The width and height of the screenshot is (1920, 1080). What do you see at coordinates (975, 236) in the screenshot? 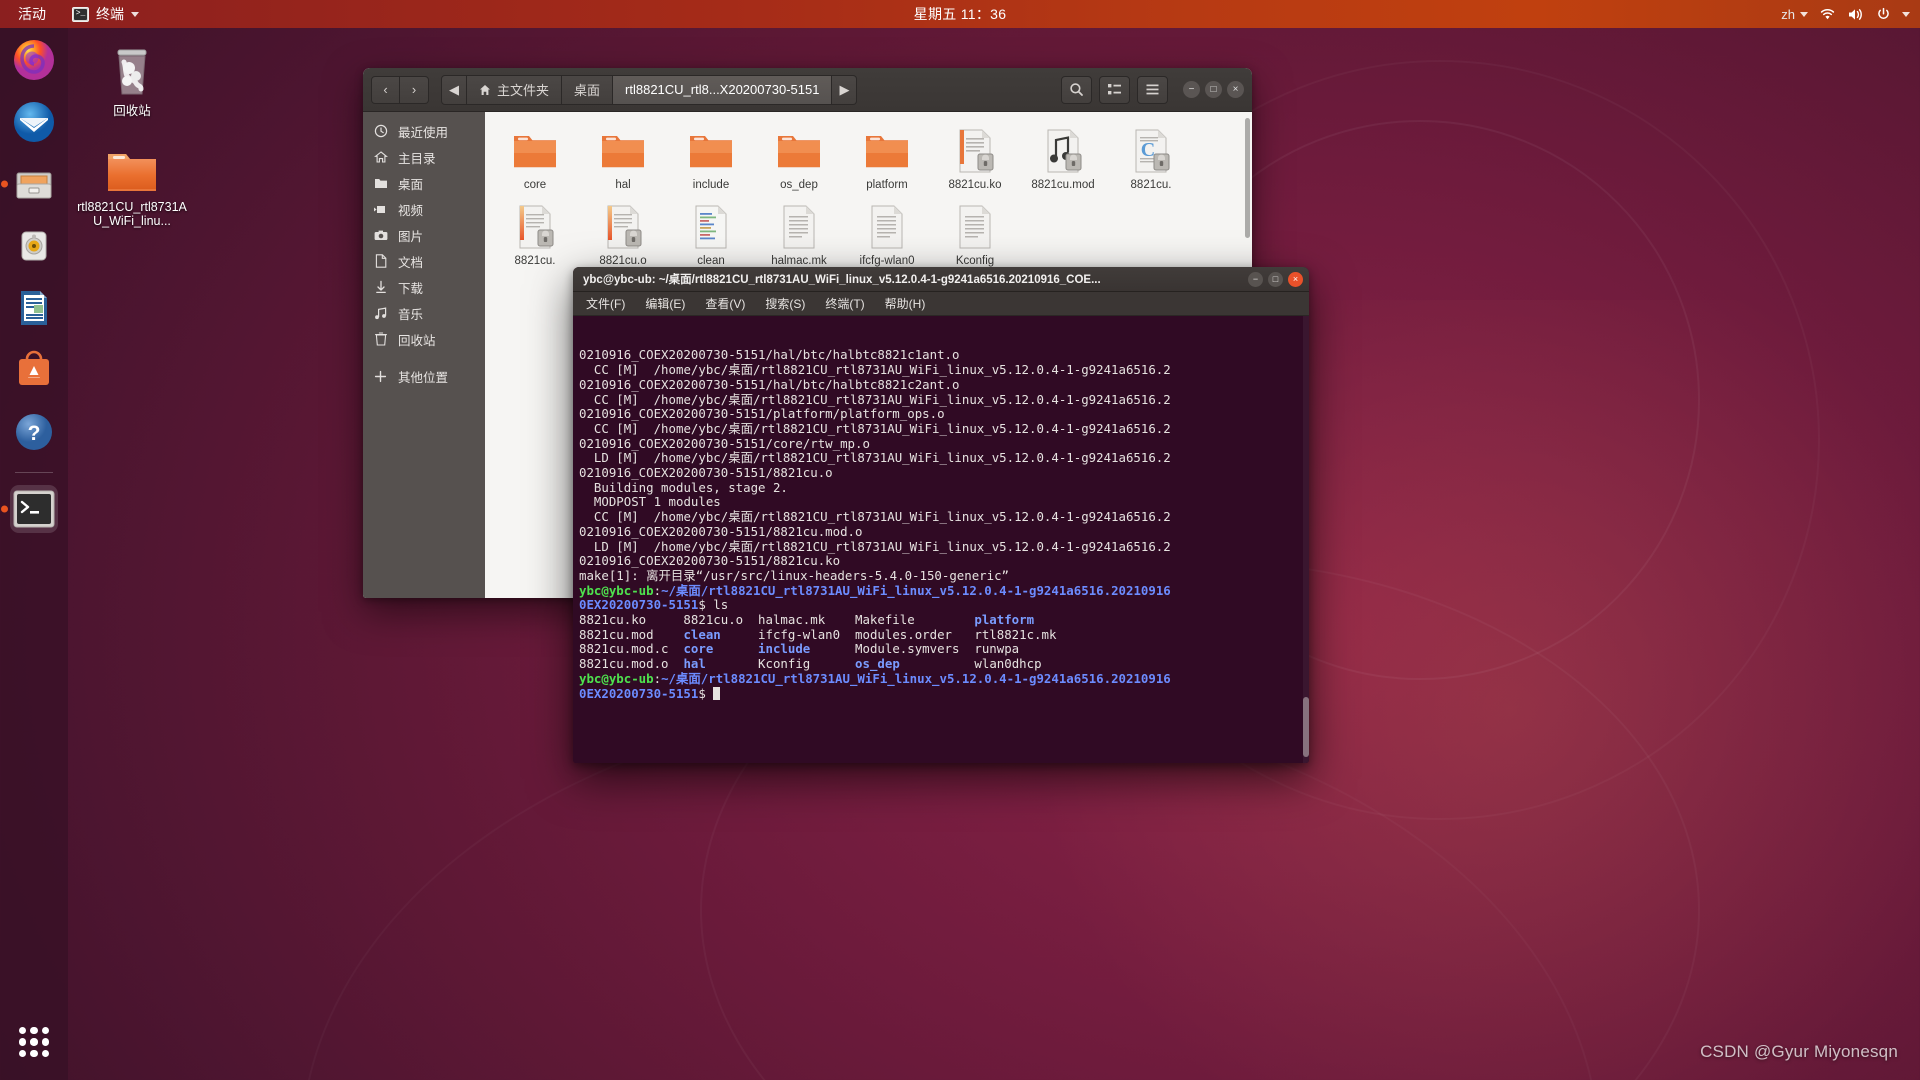
I see `file-item: Kconfig` at bounding box center [975, 236].